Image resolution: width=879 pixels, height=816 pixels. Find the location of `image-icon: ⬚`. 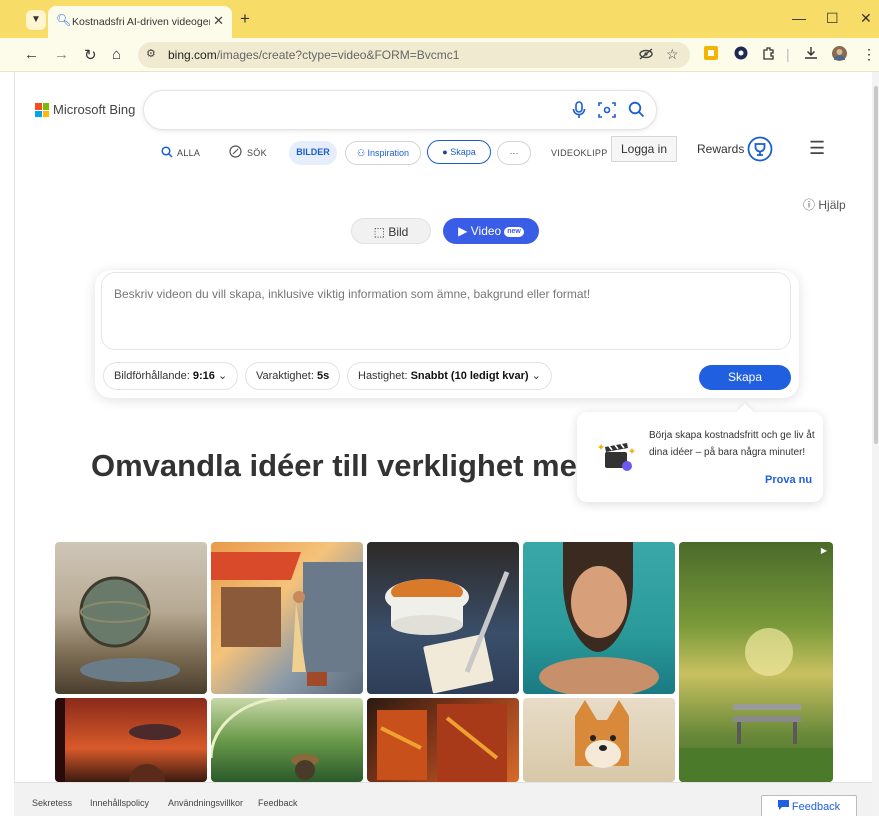

image-icon: ⬚ is located at coordinates (379, 232).